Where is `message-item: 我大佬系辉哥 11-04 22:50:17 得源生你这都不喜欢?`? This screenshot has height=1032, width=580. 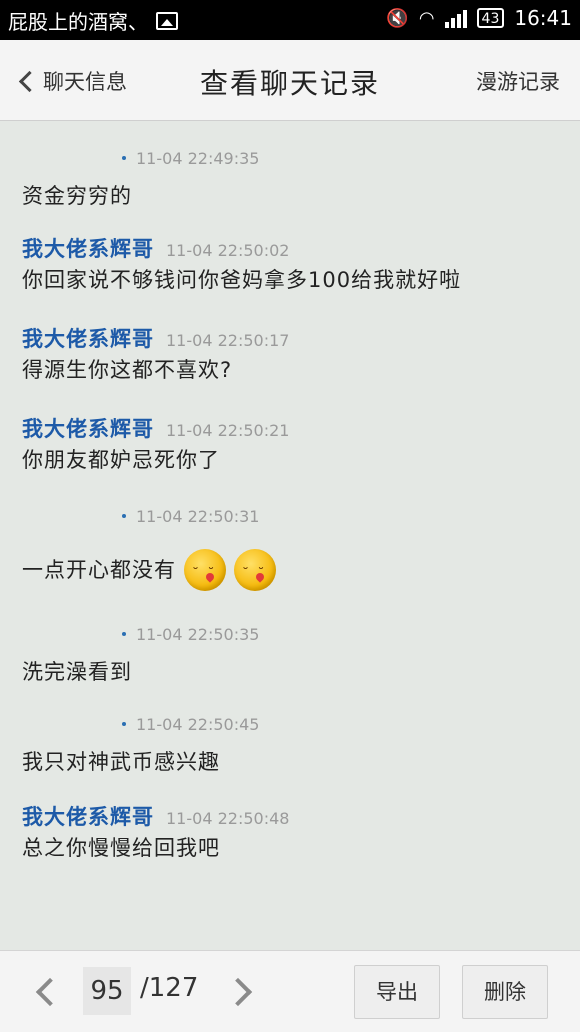 message-item: 我大佬系辉哥 11-04 22:50:17 得源生你这都不喜欢? is located at coordinates (290, 355).